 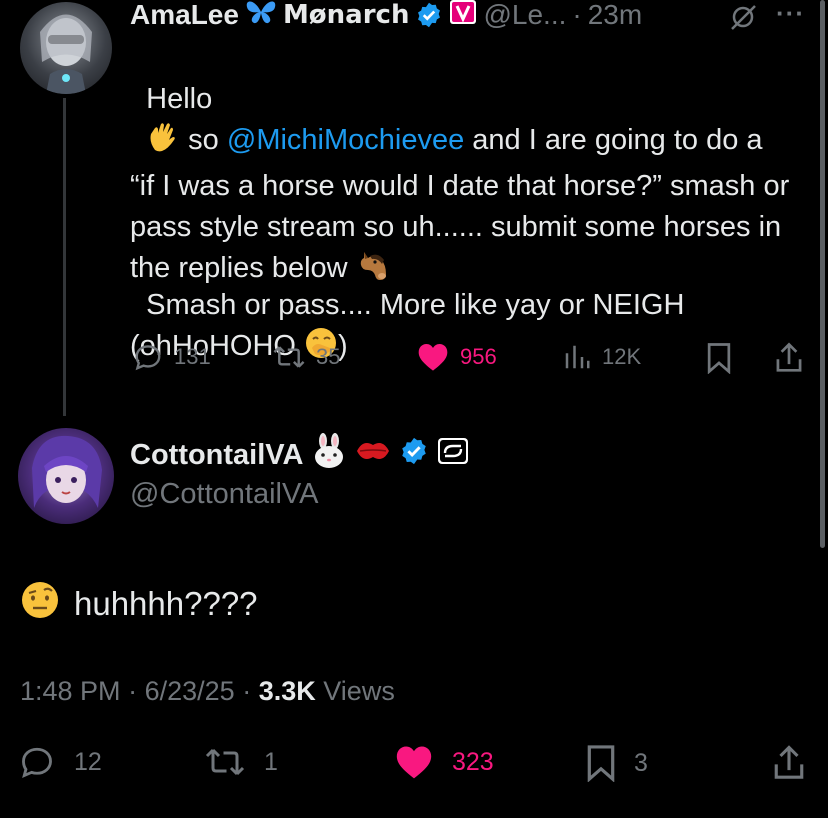 What do you see at coordinates (577, 357) in the screenshot?
I see `views-bar-chart-icon` at bounding box center [577, 357].